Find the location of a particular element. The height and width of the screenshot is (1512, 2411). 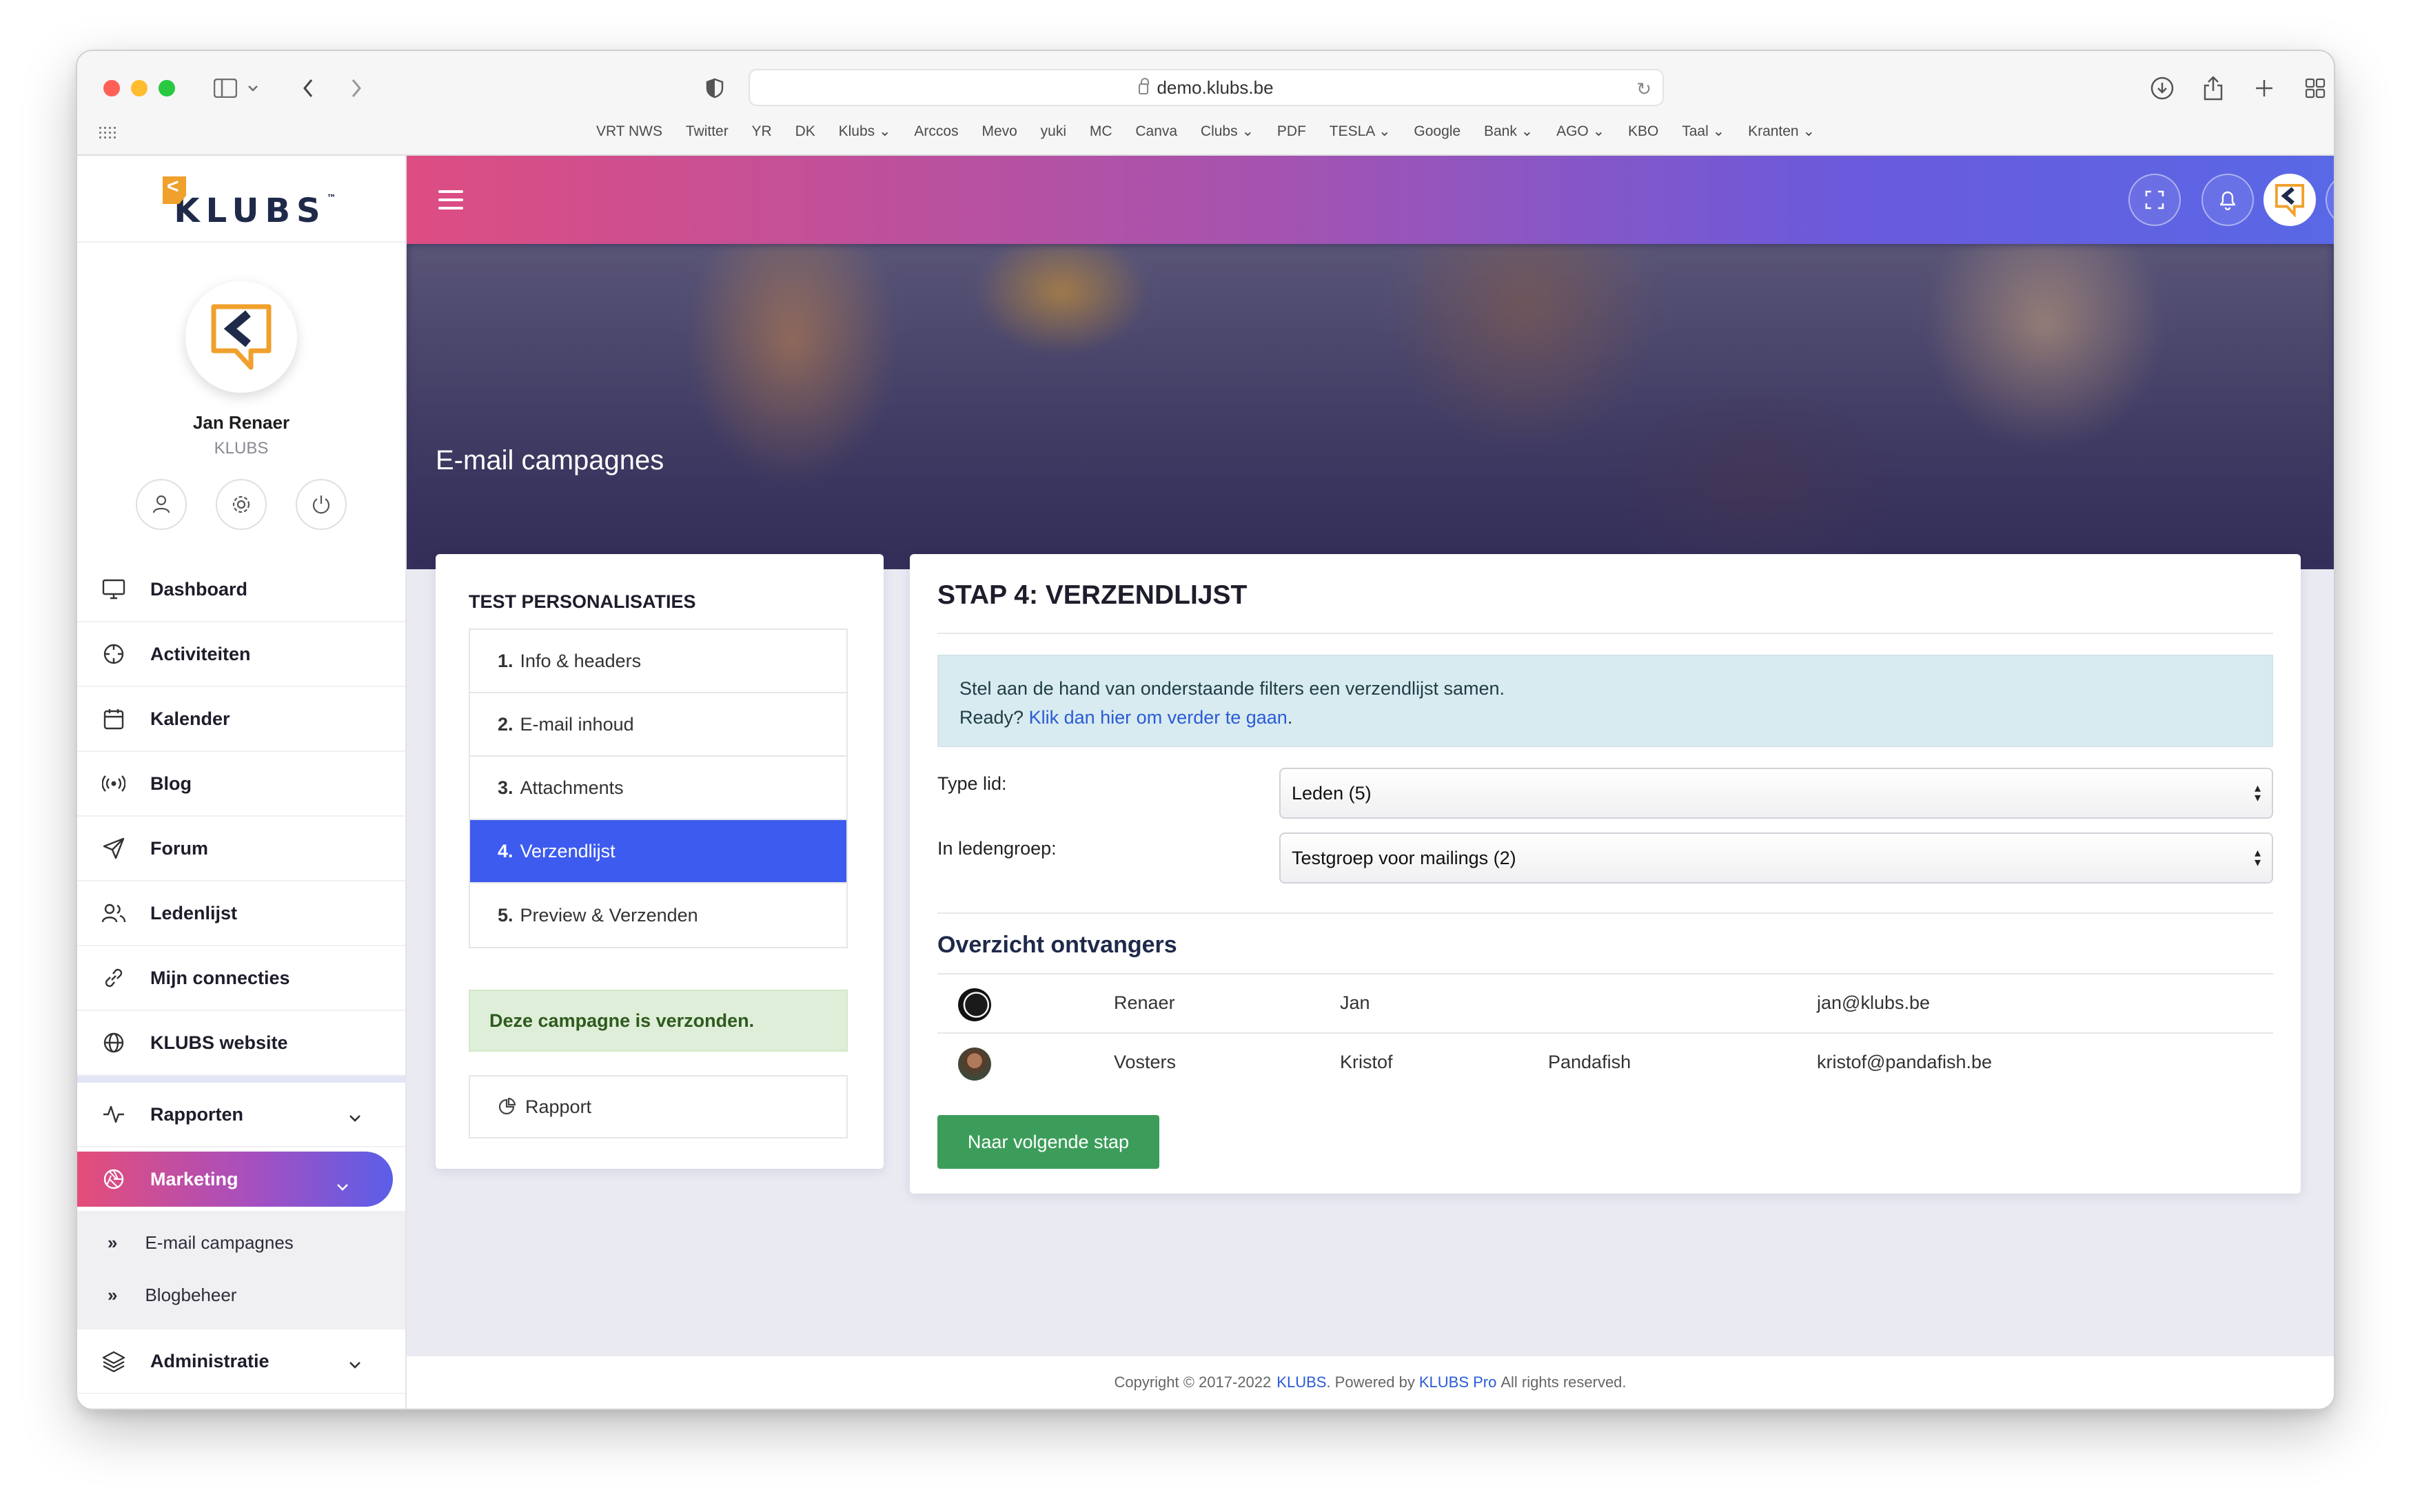

sidebar-item-dashboard: Dashboard is located at coordinates (241, 590).